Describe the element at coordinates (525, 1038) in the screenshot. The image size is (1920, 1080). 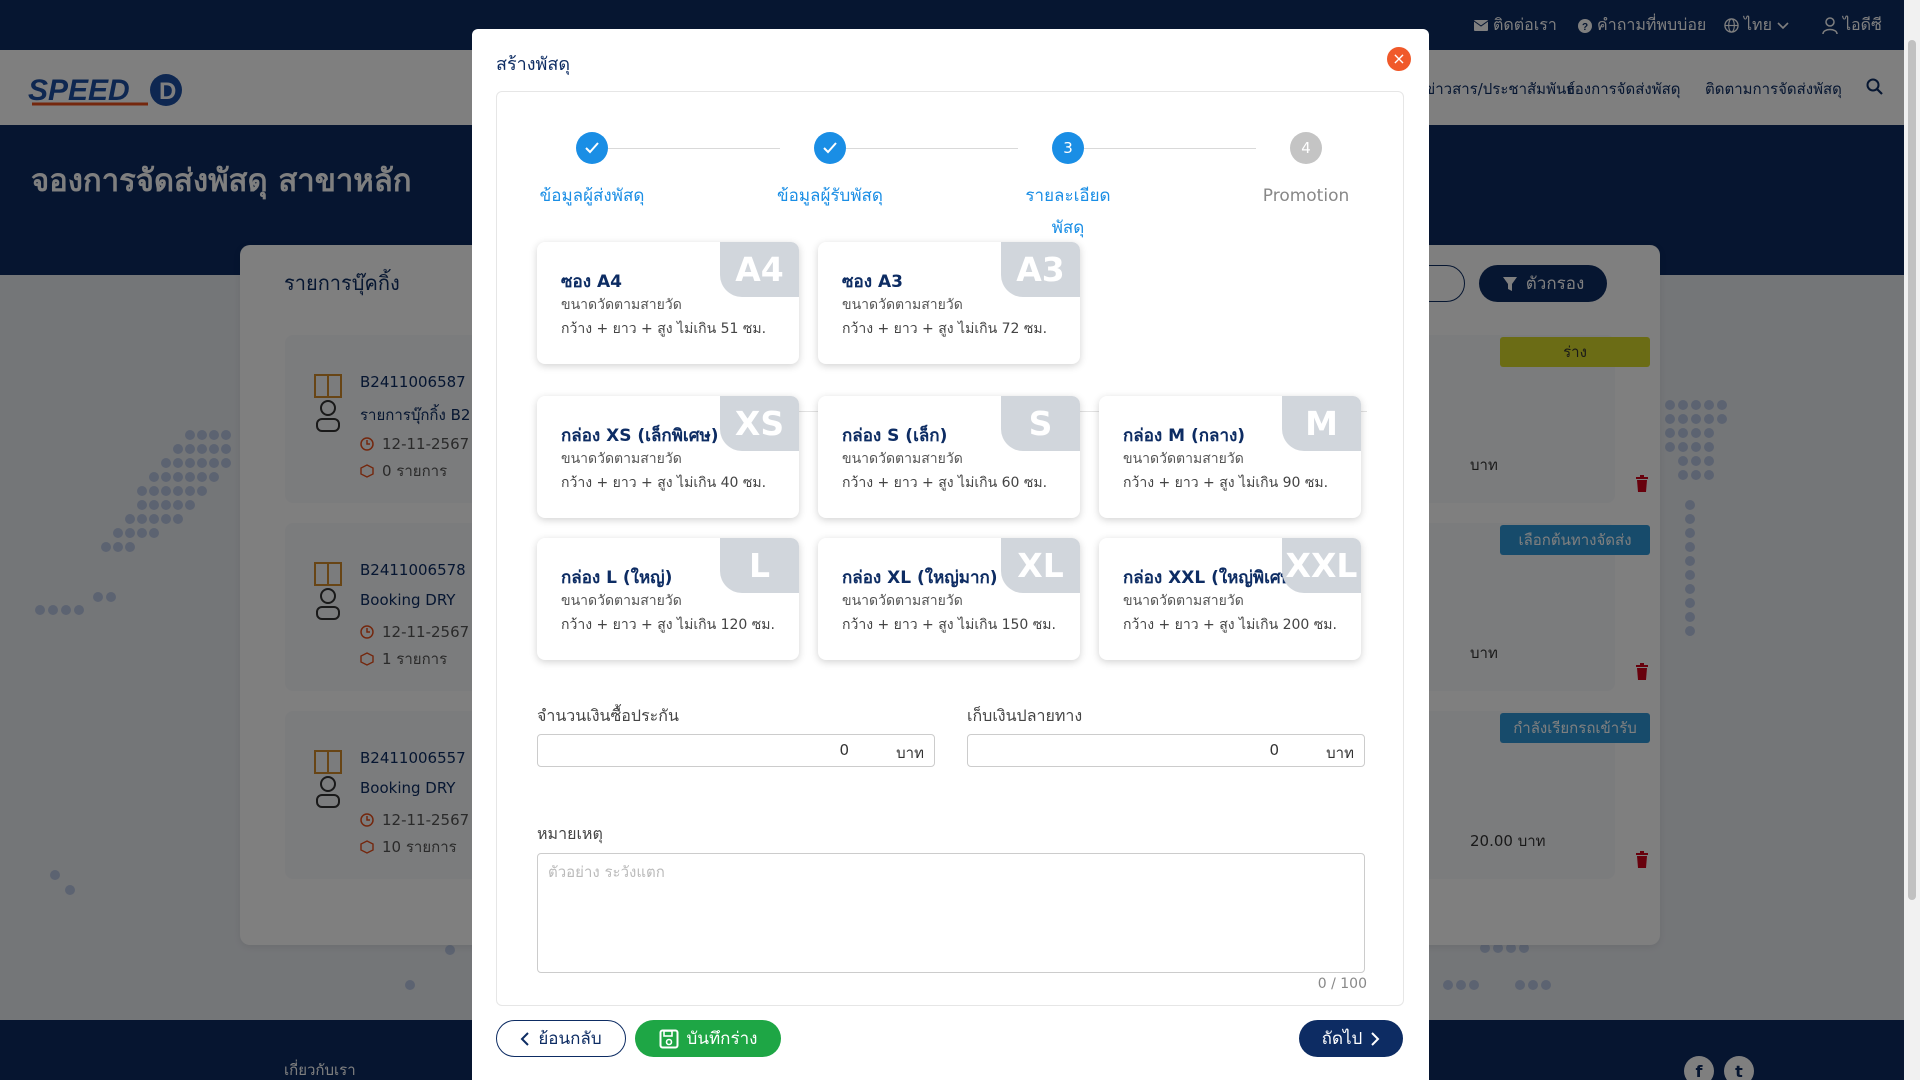
I see `chevron-left-icon` at that location.